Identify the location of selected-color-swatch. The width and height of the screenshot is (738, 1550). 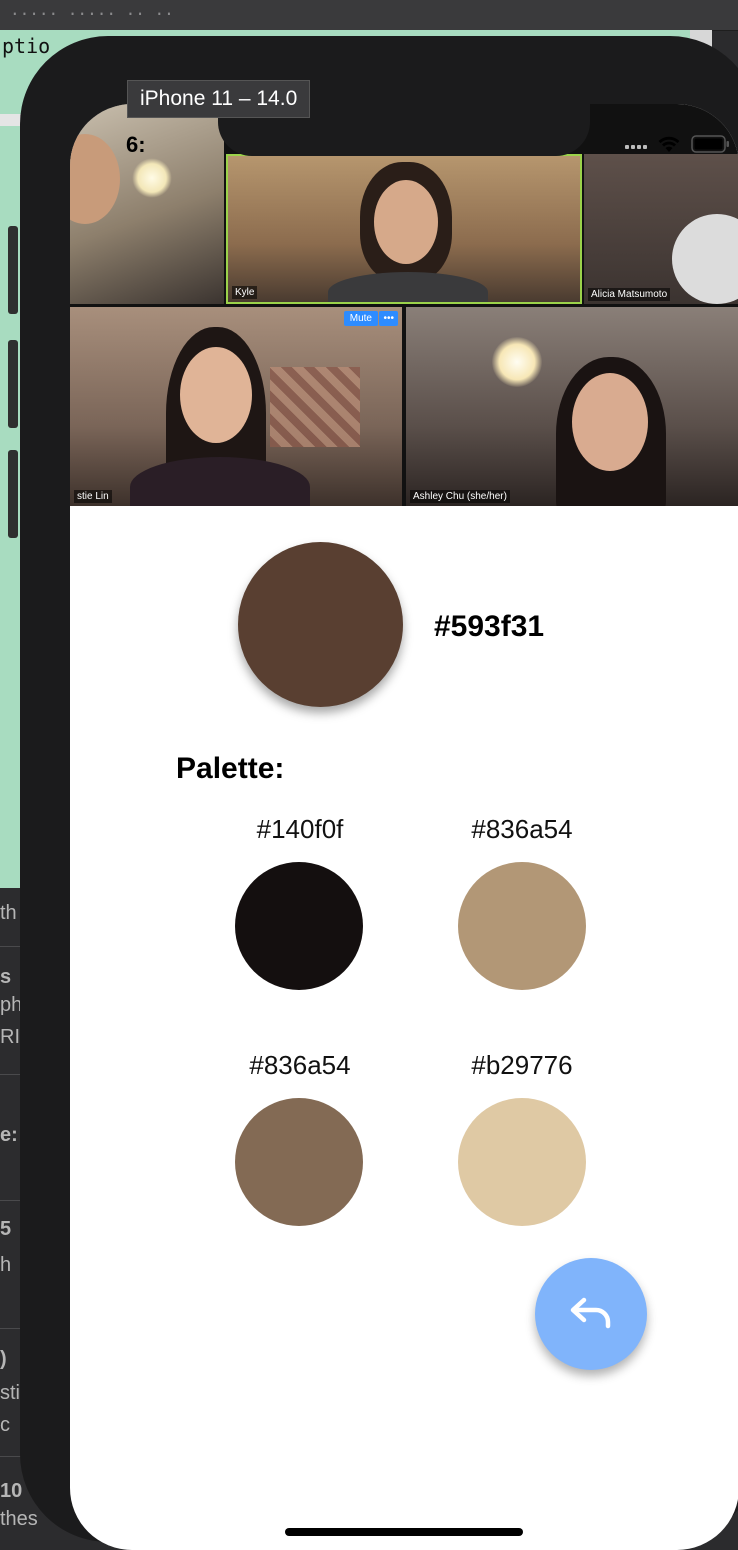
(320, 624).